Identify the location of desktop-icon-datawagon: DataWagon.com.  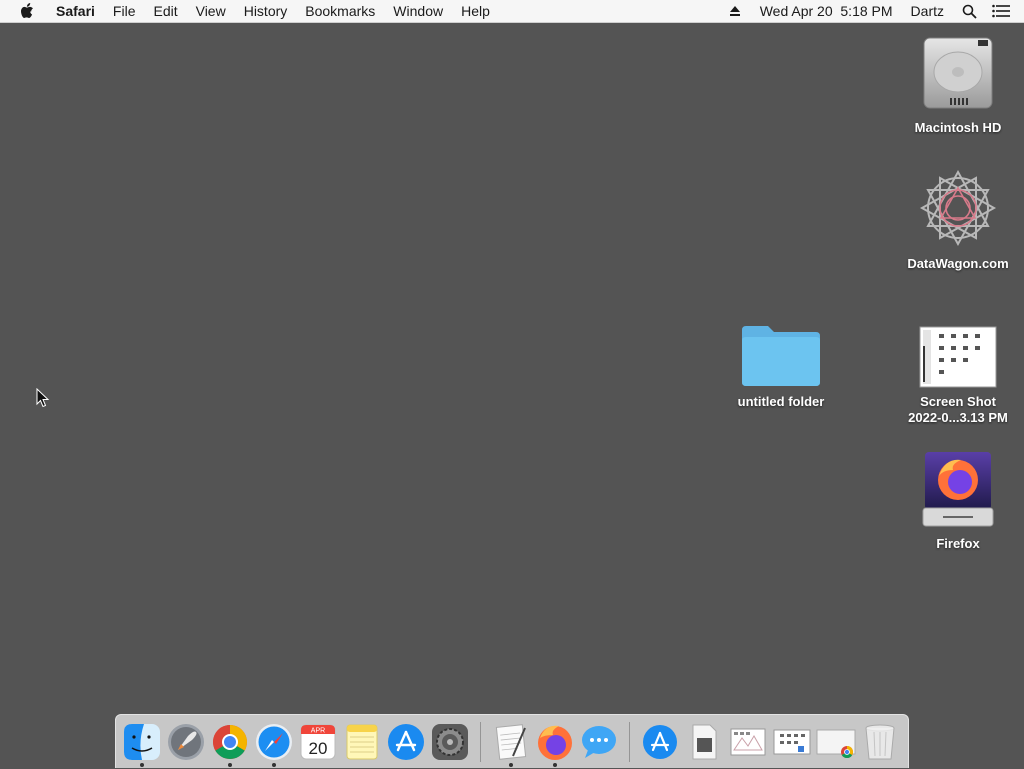
(958, 219).